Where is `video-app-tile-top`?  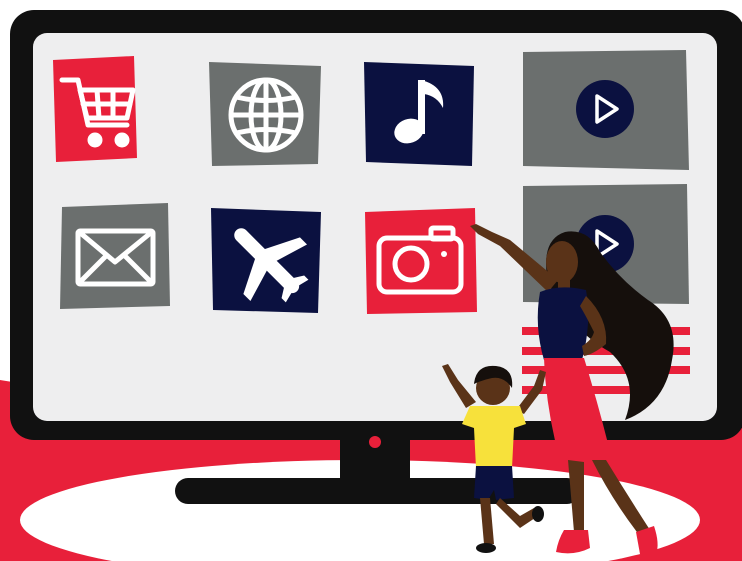
video-app-tile-top is located at coordinates (606, 110).